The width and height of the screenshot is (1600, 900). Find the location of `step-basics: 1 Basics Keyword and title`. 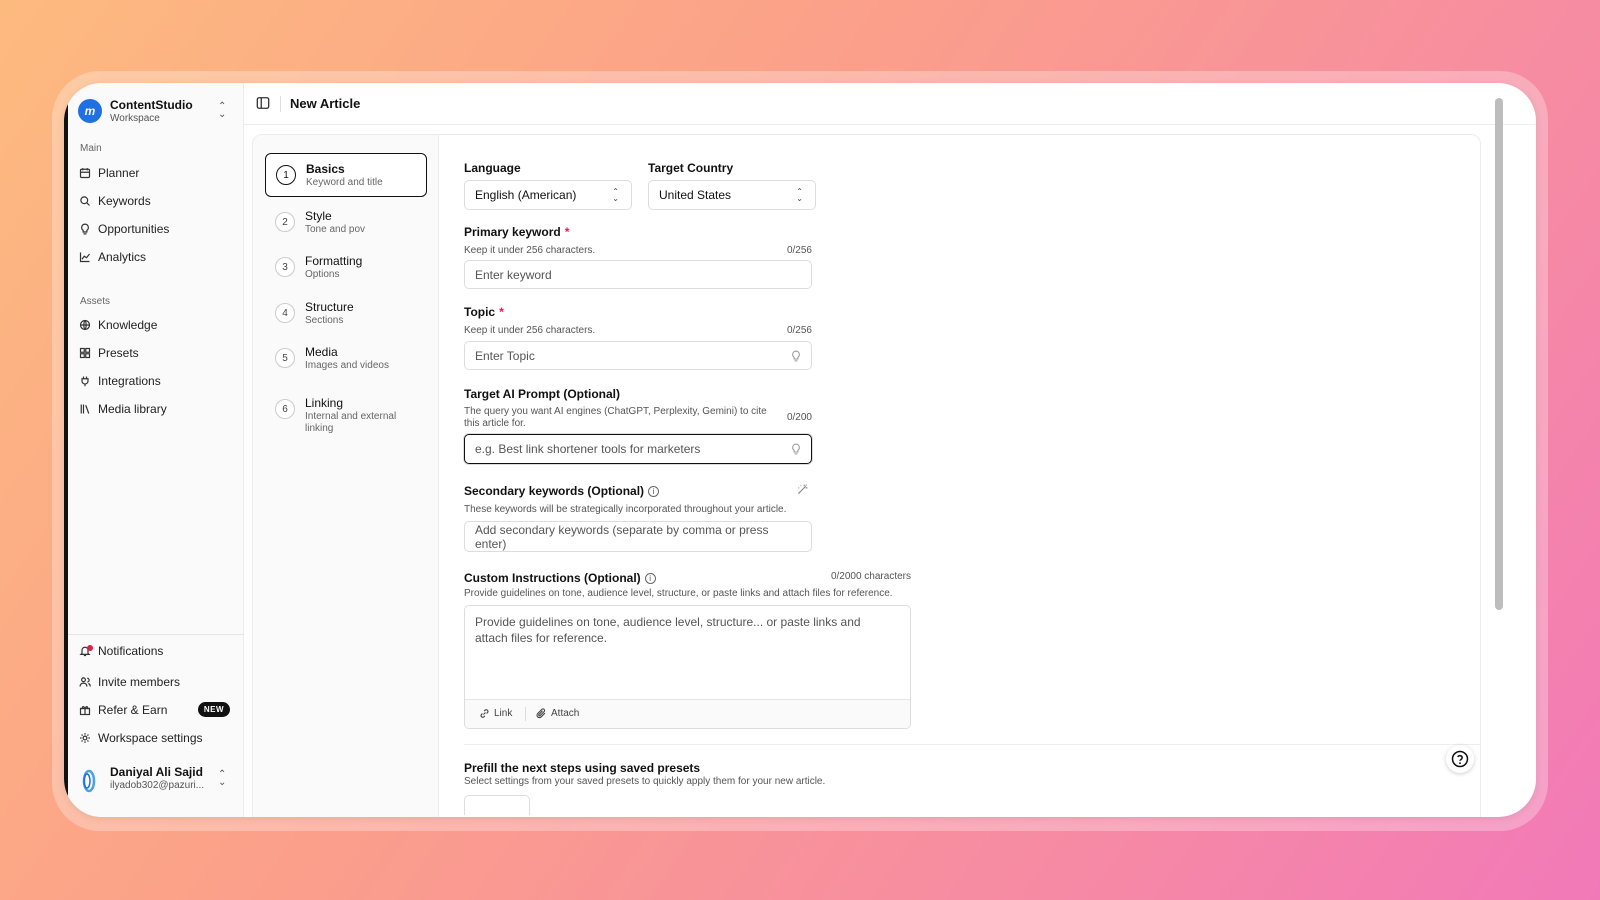

step-basics: 1 Basics Keyword and title is located at coordinates (346, 175).